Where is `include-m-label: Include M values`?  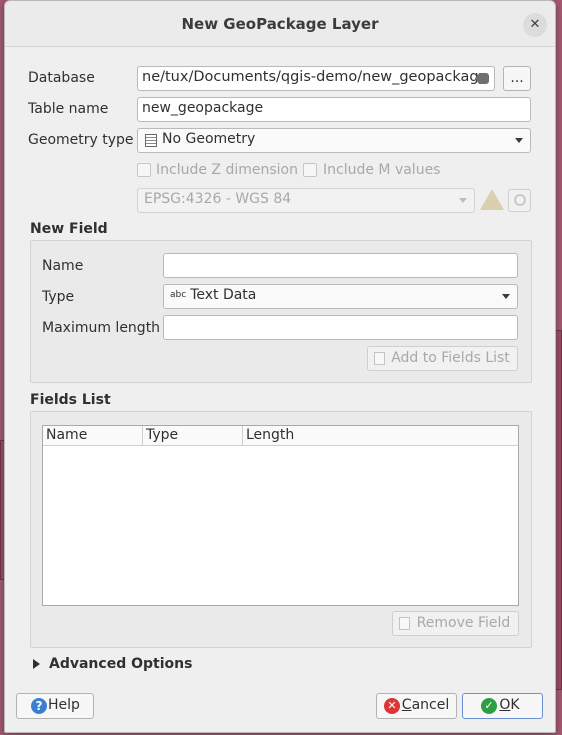 include-m-label: Include M values is located at coordinates (382, 170).